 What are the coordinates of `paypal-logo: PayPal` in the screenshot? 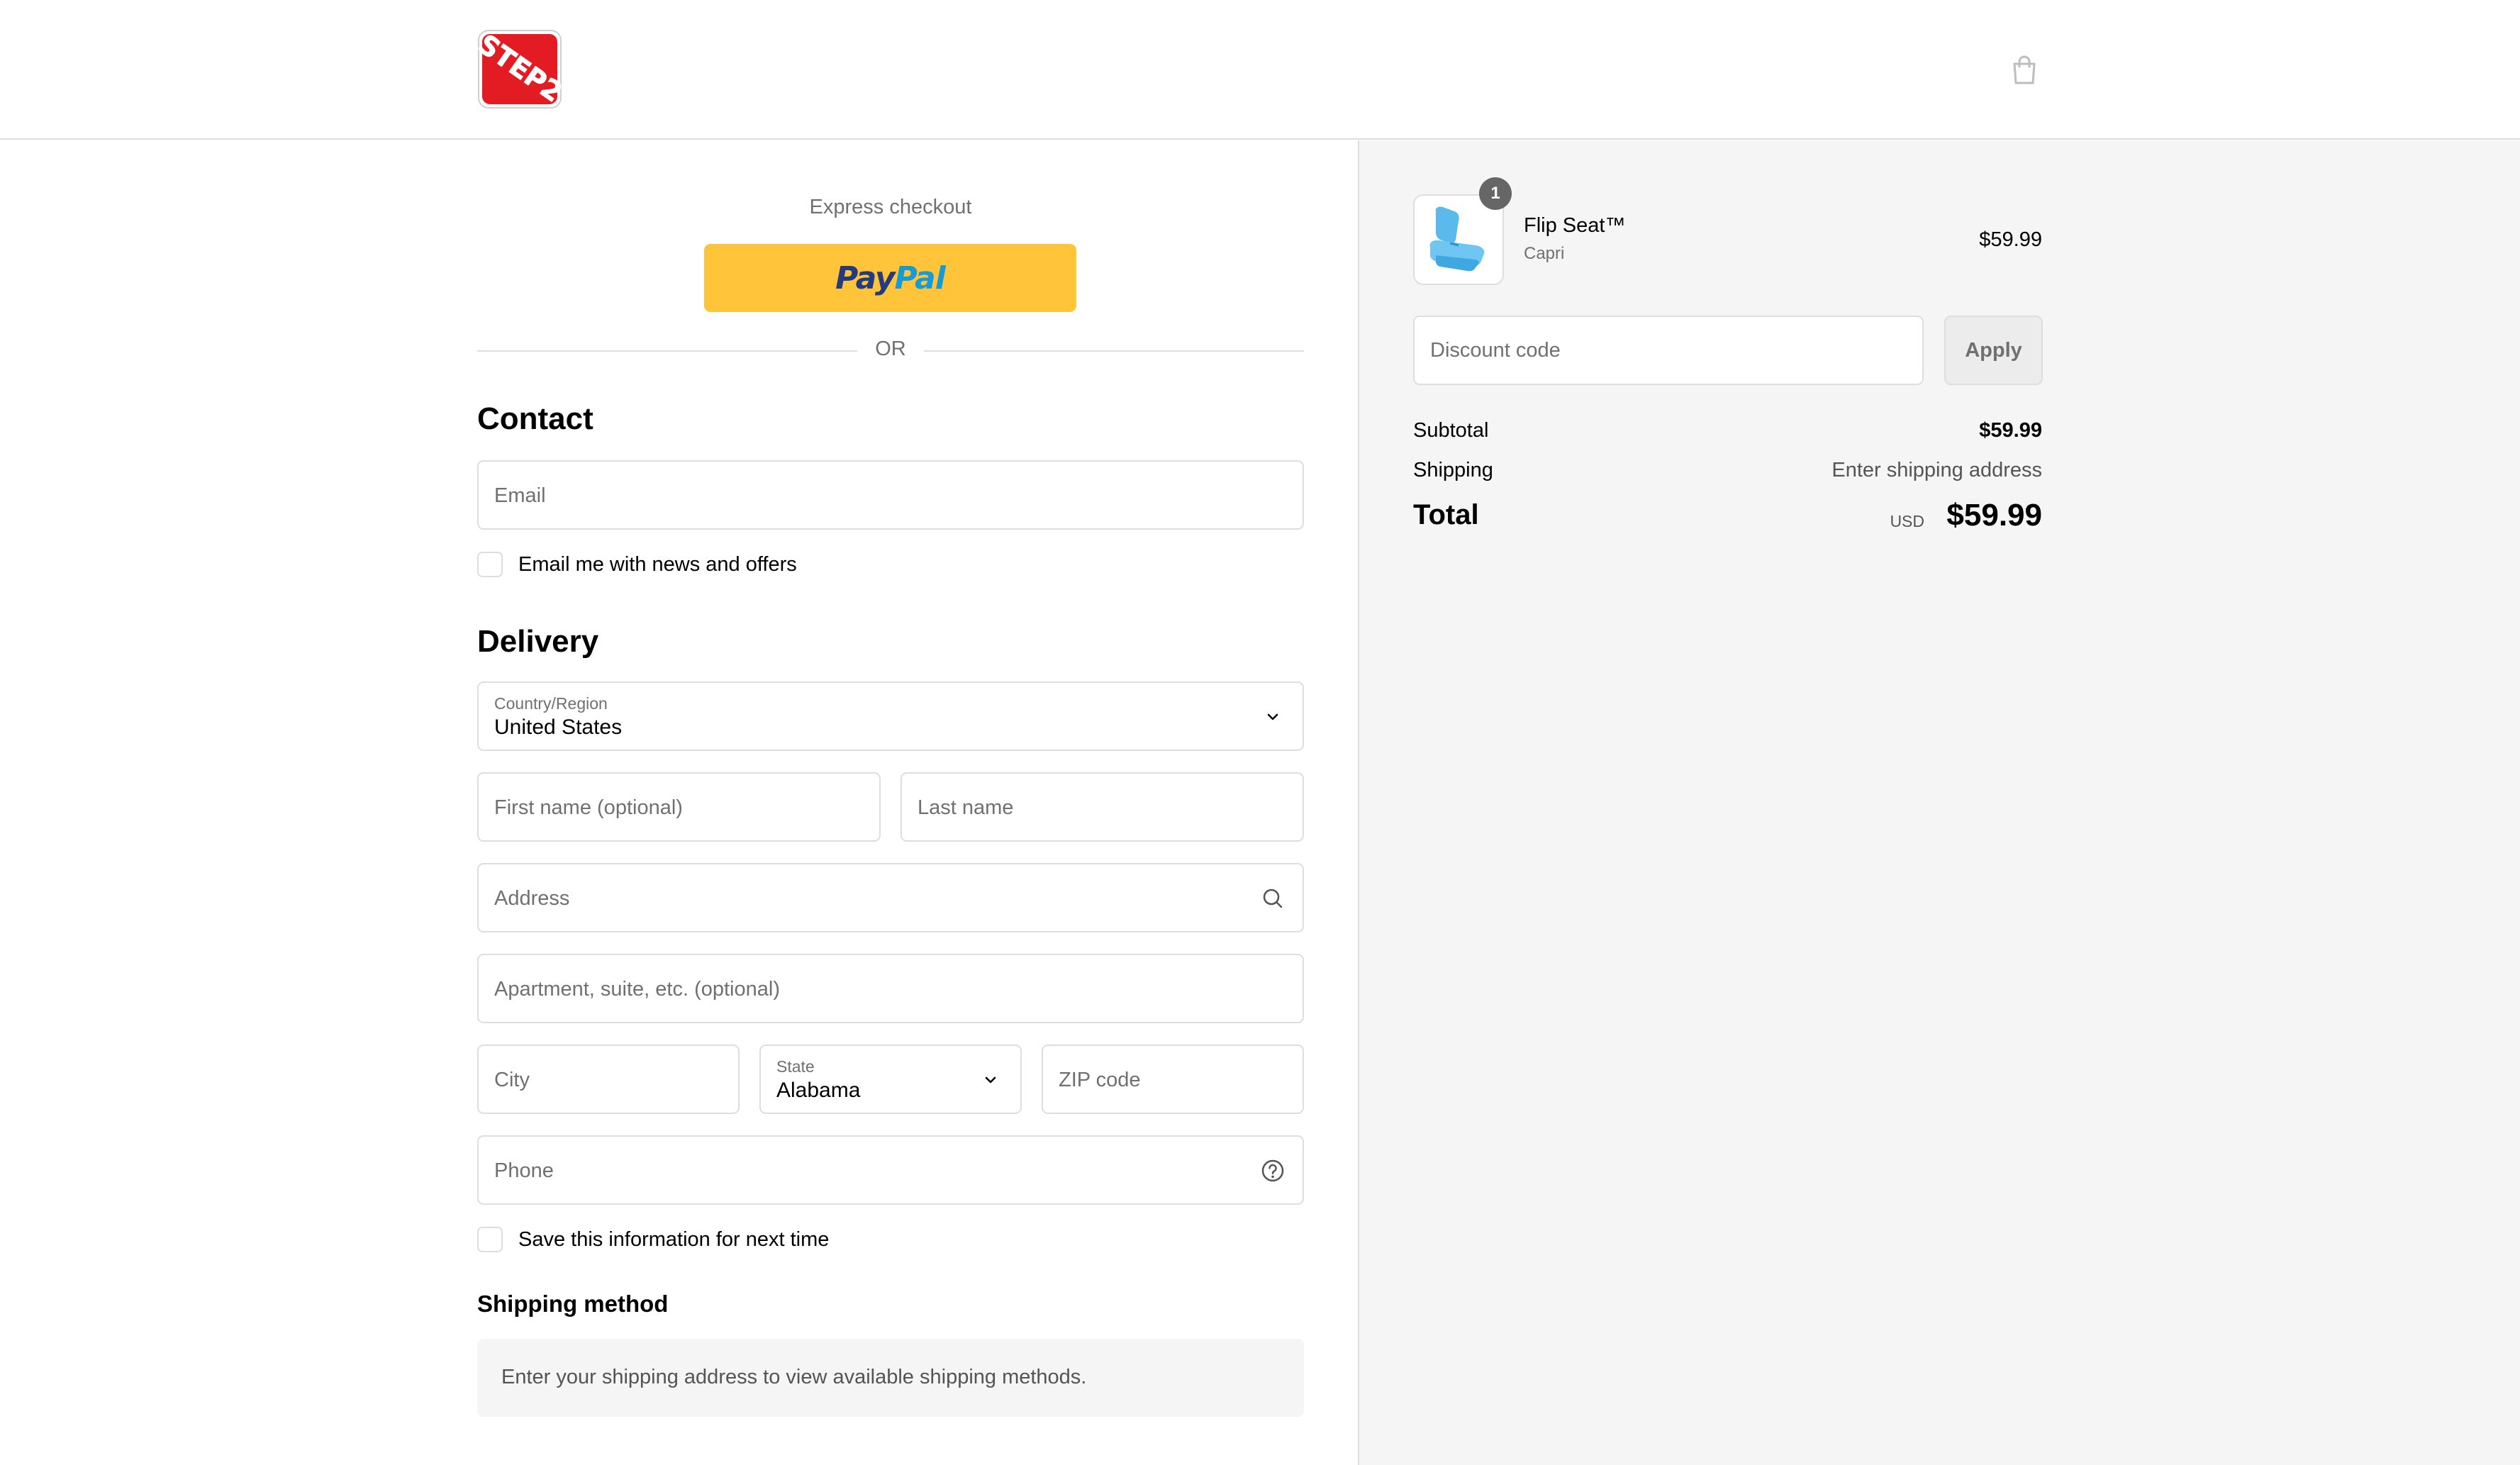 It's located at (890, 278).